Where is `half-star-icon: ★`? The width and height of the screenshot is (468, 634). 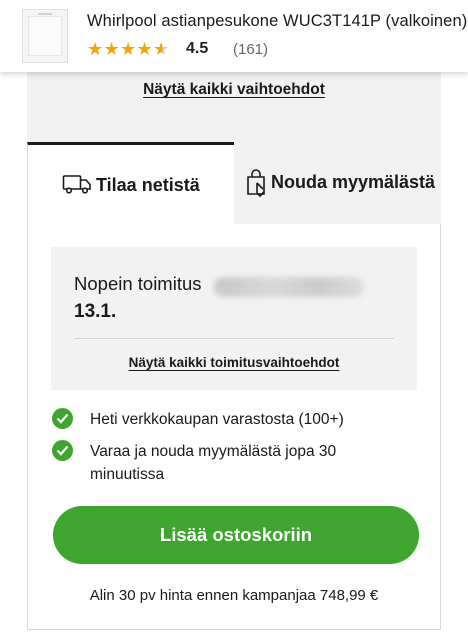 half-star-icon: ★ is located at coordinates (161, 49).